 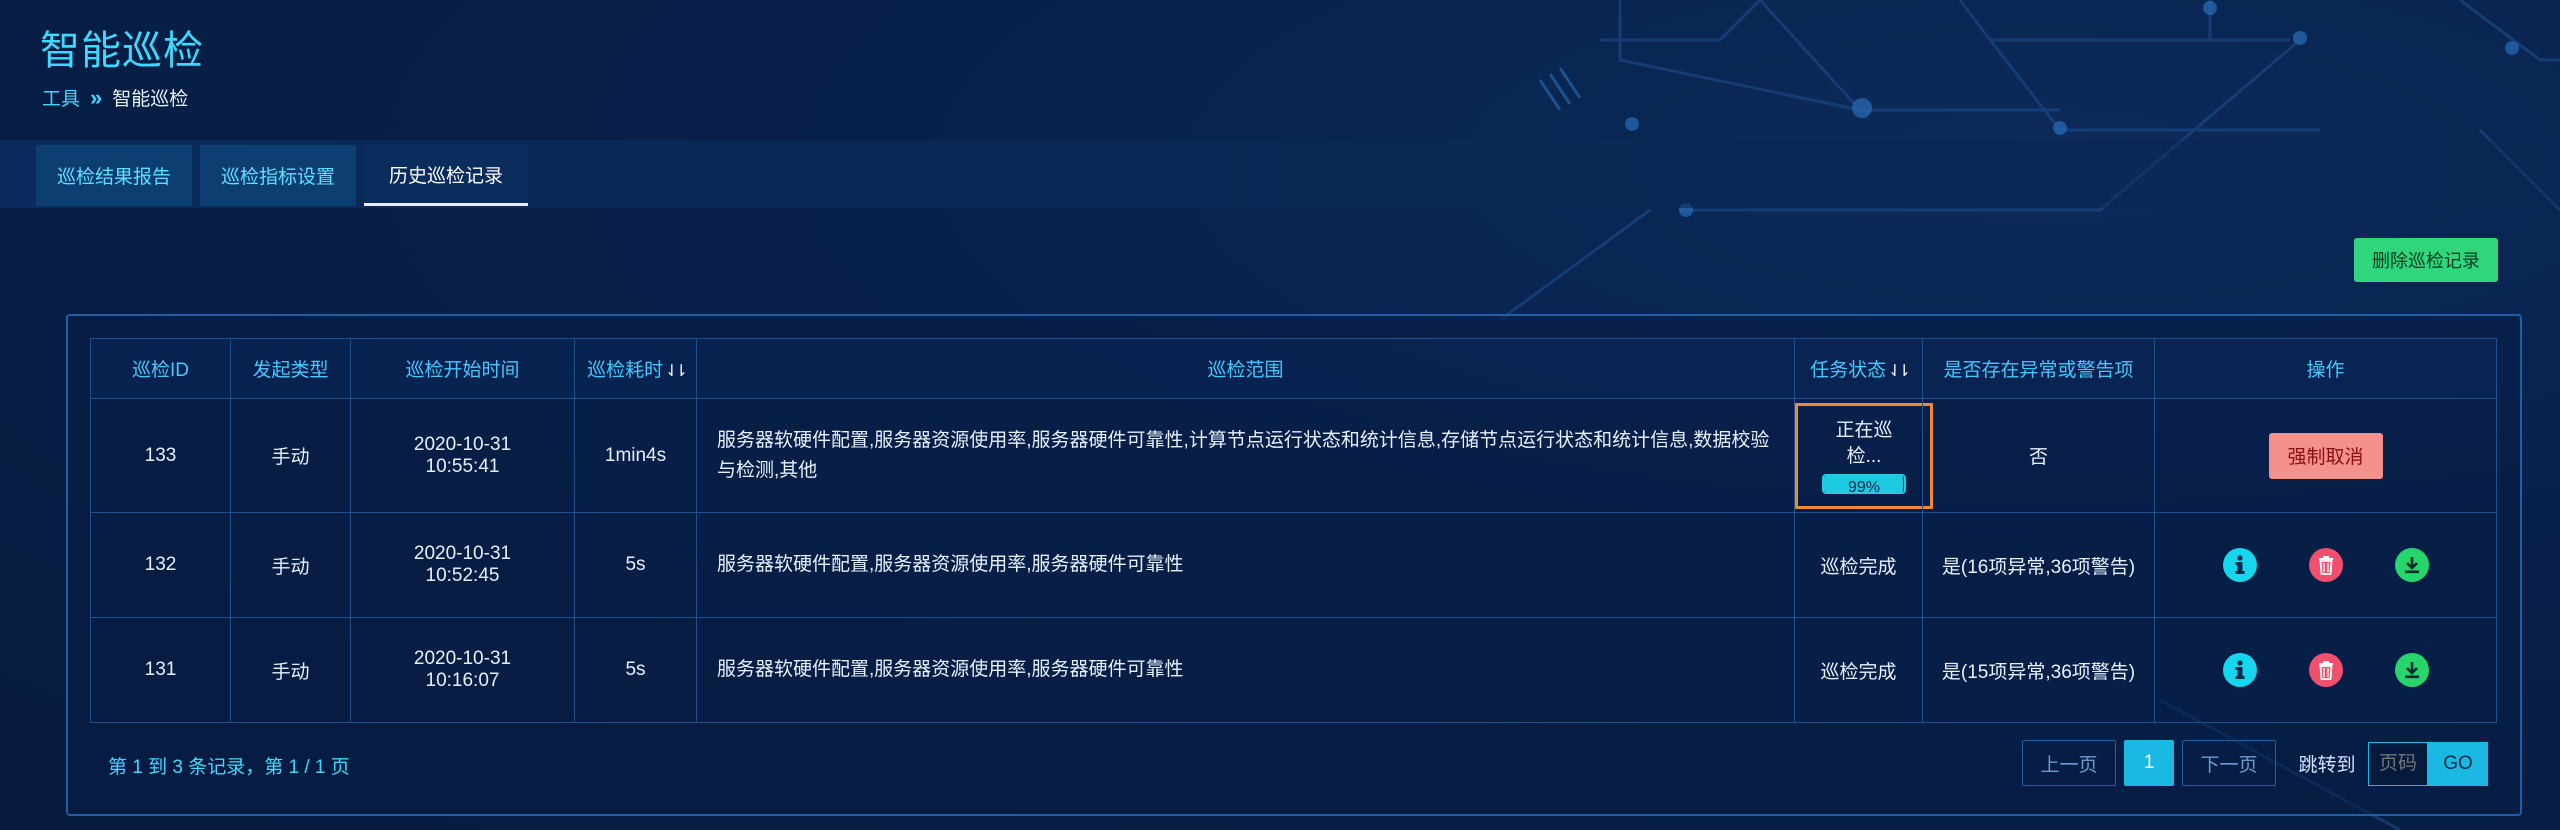 I want to click on progress-bar: 99%, so click(x=1864, y=483).